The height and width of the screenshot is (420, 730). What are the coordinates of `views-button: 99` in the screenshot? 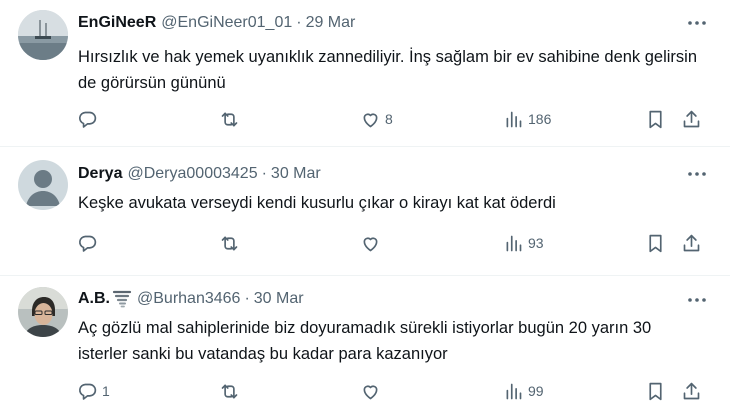 It's located at (523, 391).